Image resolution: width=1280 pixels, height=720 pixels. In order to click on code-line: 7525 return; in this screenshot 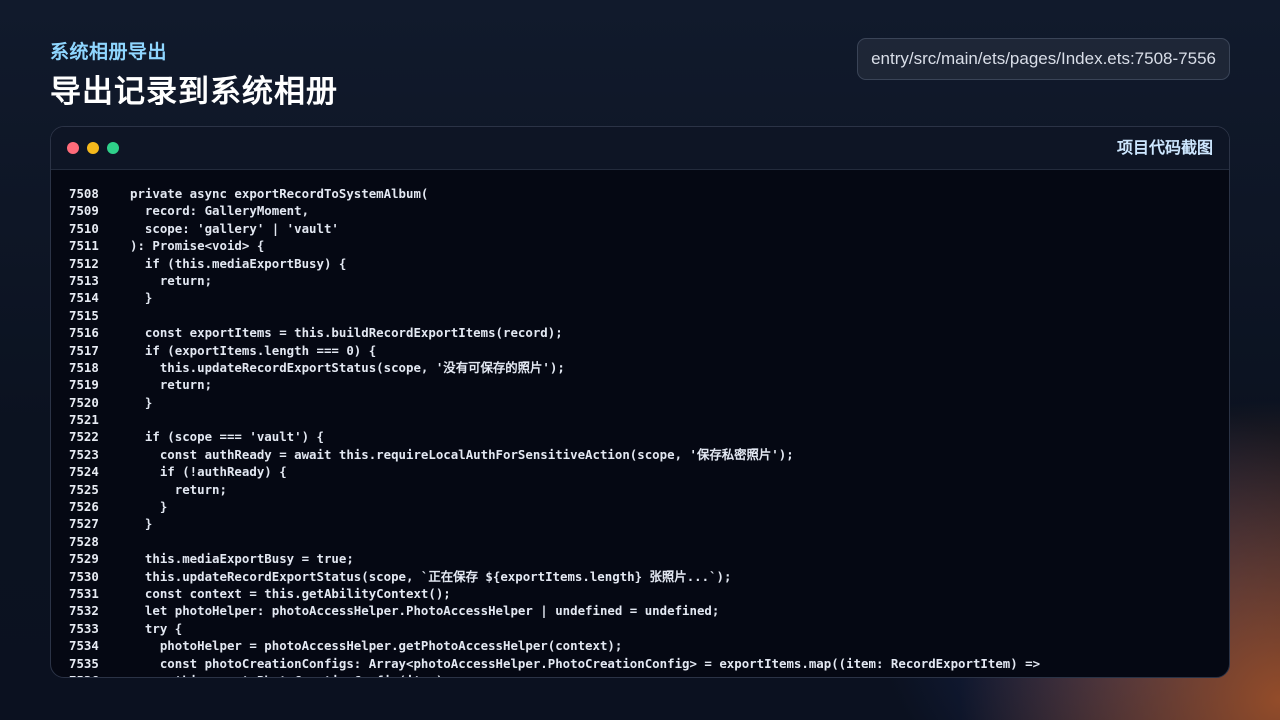, I will do `click(640, 489)`.